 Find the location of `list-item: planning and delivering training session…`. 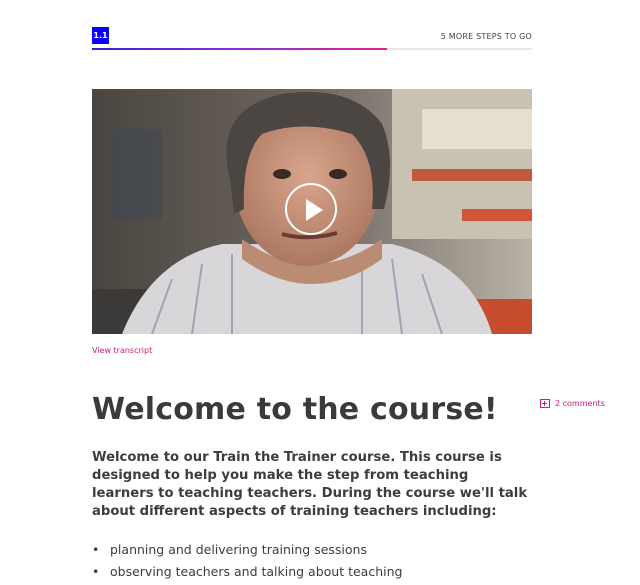

list-item: planning and delivering training session… is located at coordinates (247, 552).